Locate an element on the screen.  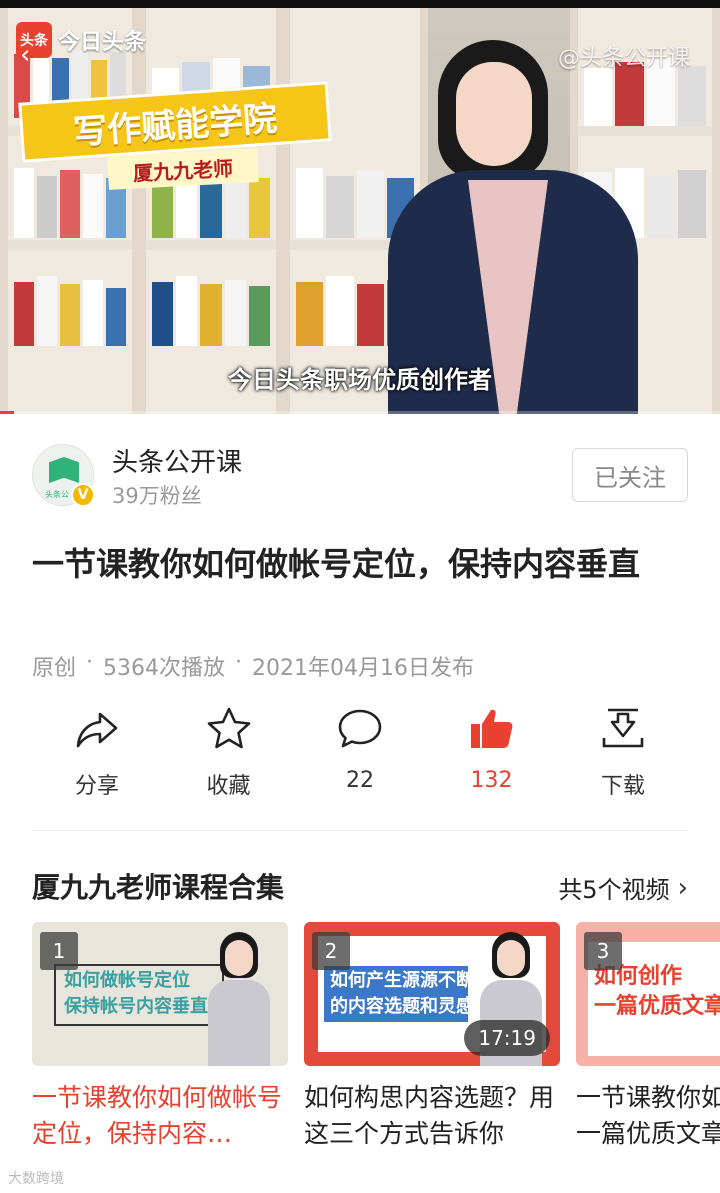
item-index: 2 is located at coordinates (331, 951).